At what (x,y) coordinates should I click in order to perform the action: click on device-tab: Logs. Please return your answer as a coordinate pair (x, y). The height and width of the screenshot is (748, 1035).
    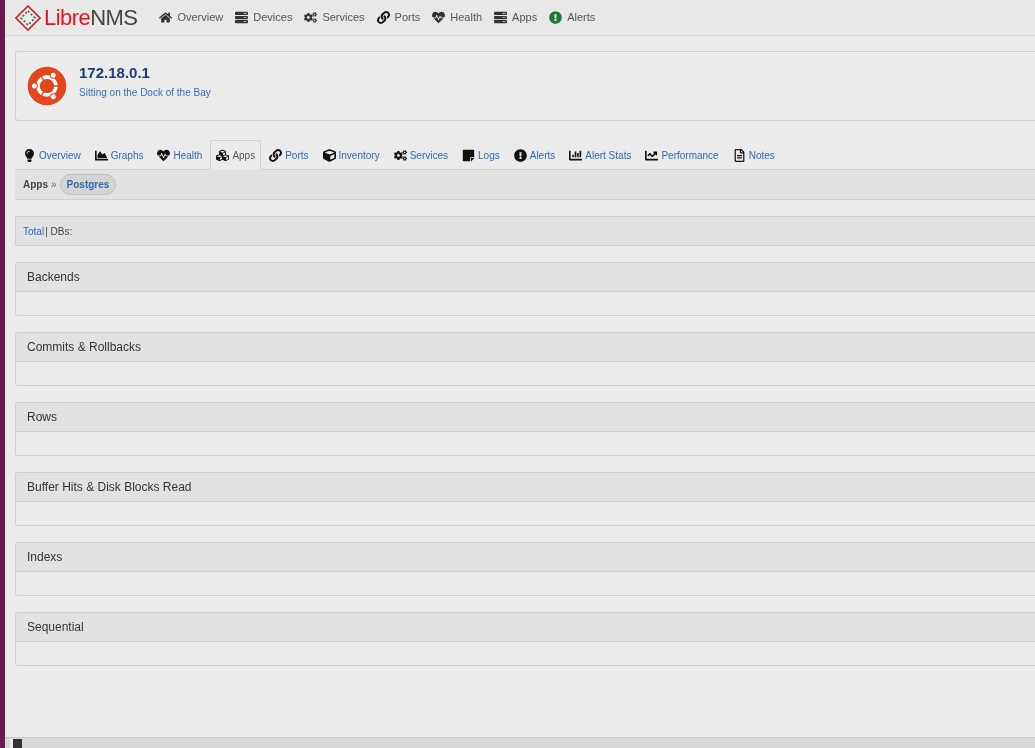
    Looking at the image, I should click on (481, 155).